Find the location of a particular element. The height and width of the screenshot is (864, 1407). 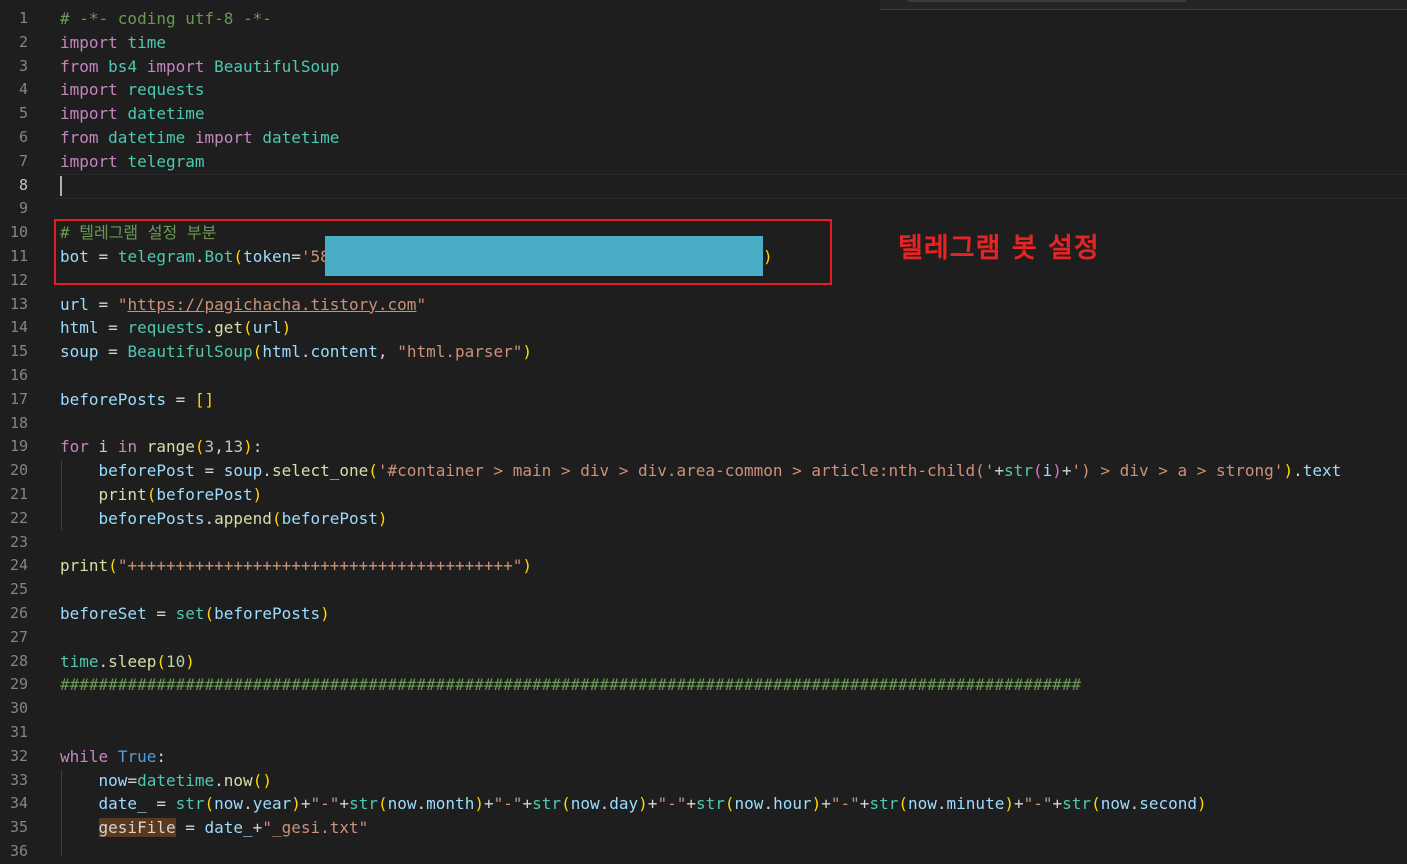

code-token: # -*- coding utf-8 -*- is located at coordinates (166, 18).